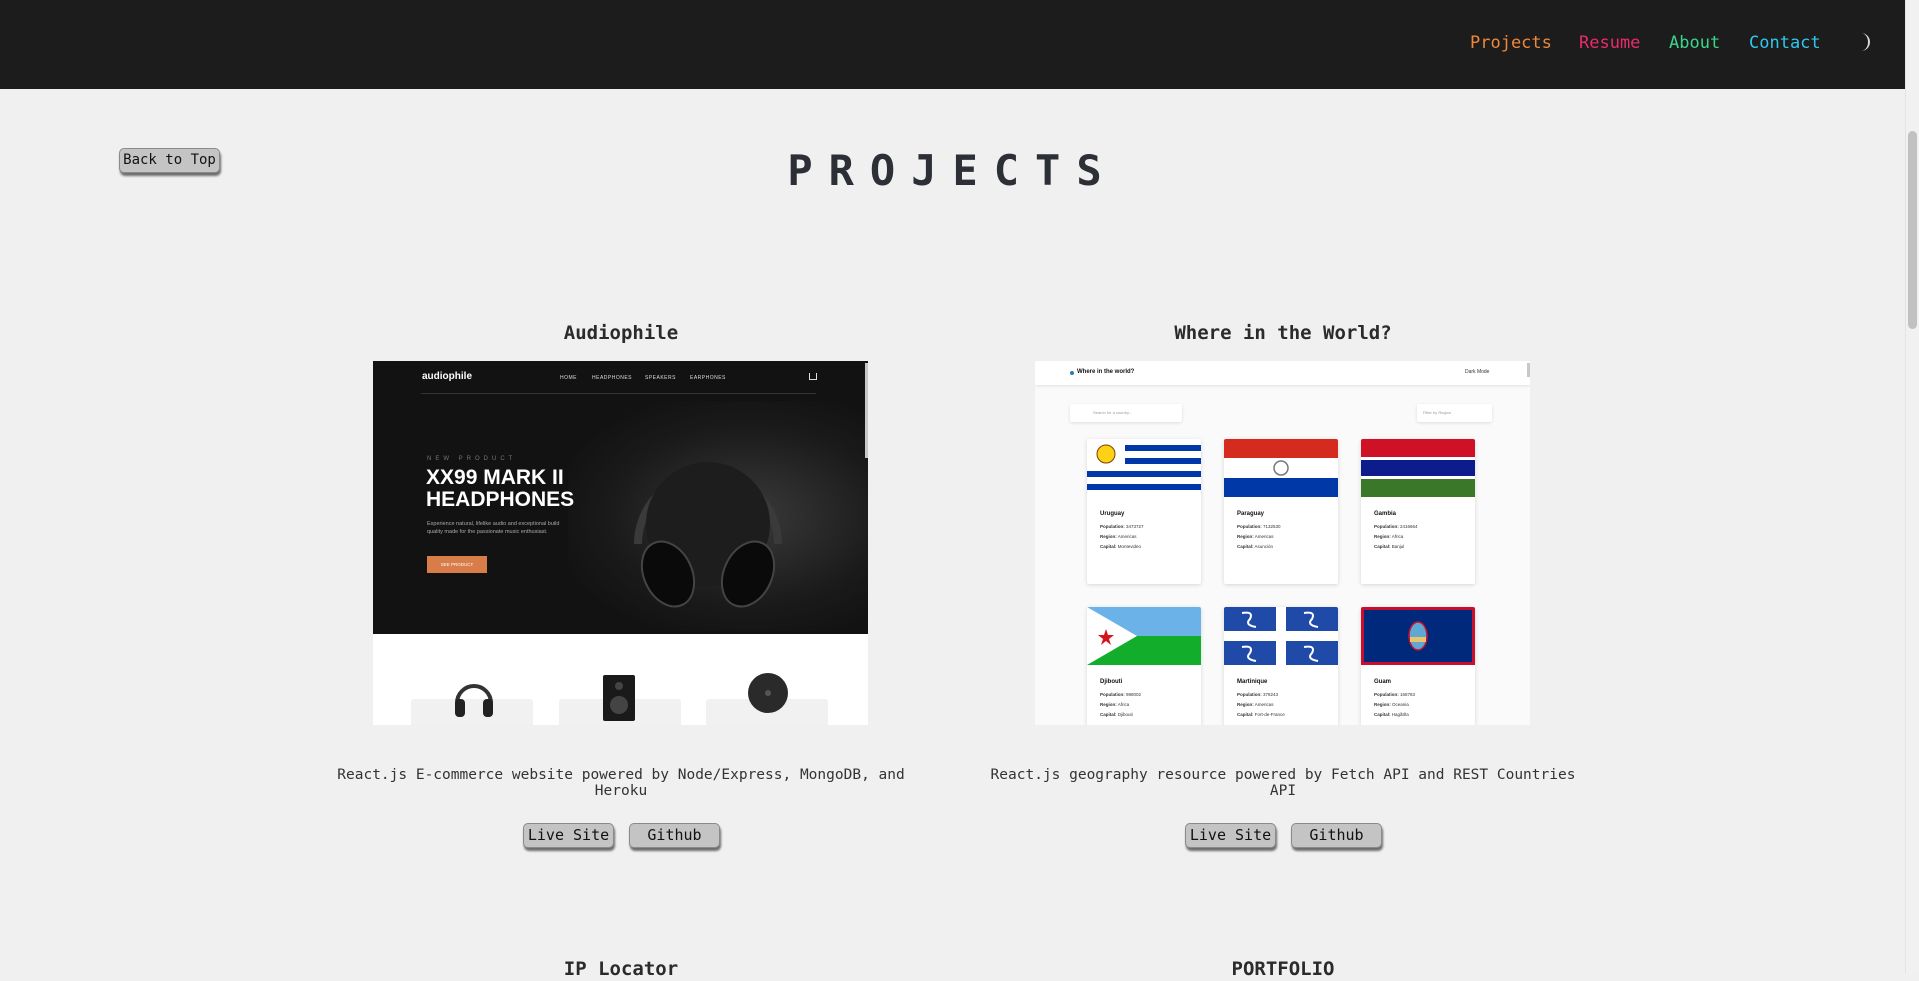 This screenshot has width=1919, height=981. What do you see at coordinates (1144, 636) in the screenshot?
I see `flag-djibouti` at bounding box center [1144, 636].